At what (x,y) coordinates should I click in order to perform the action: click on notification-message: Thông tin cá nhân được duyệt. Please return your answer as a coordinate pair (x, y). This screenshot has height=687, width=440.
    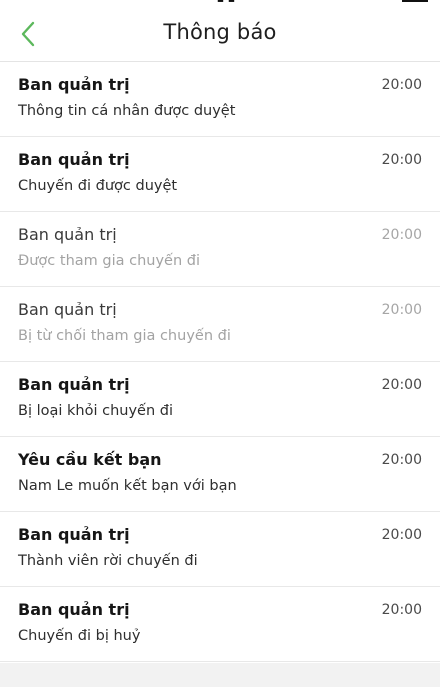
    Looking at the image, I should click on (127, 111).